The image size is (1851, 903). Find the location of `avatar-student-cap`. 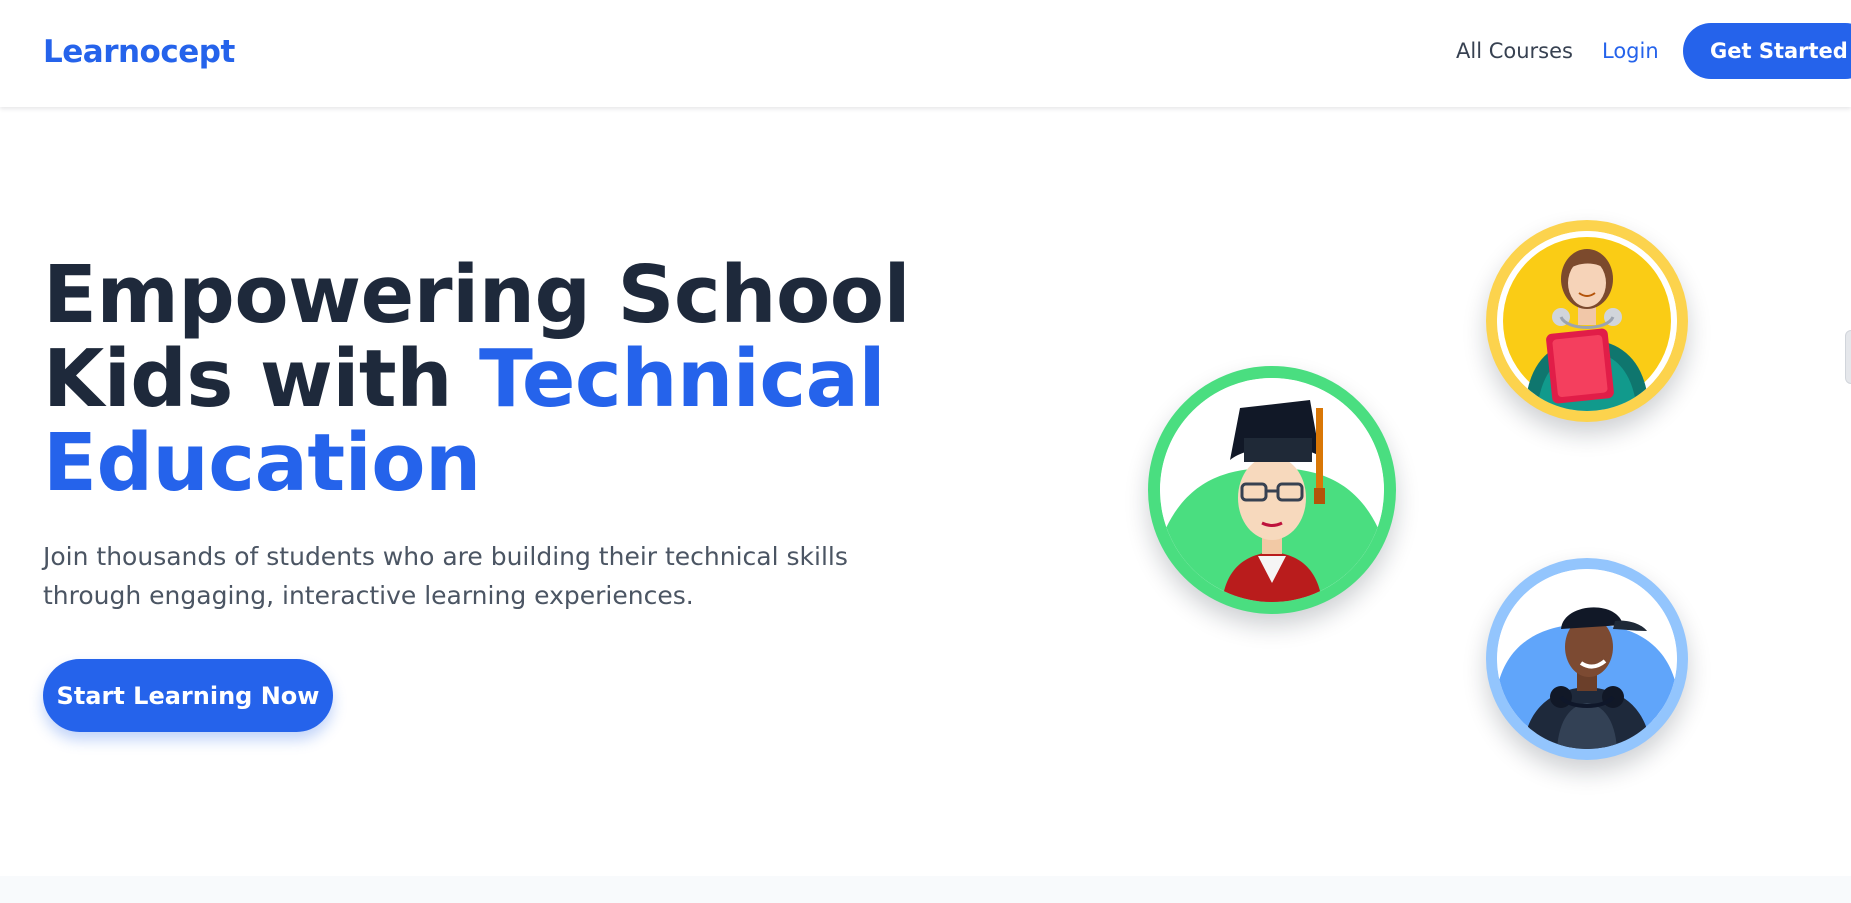

avatar-student-cap is located at coordinates (1587, 659).